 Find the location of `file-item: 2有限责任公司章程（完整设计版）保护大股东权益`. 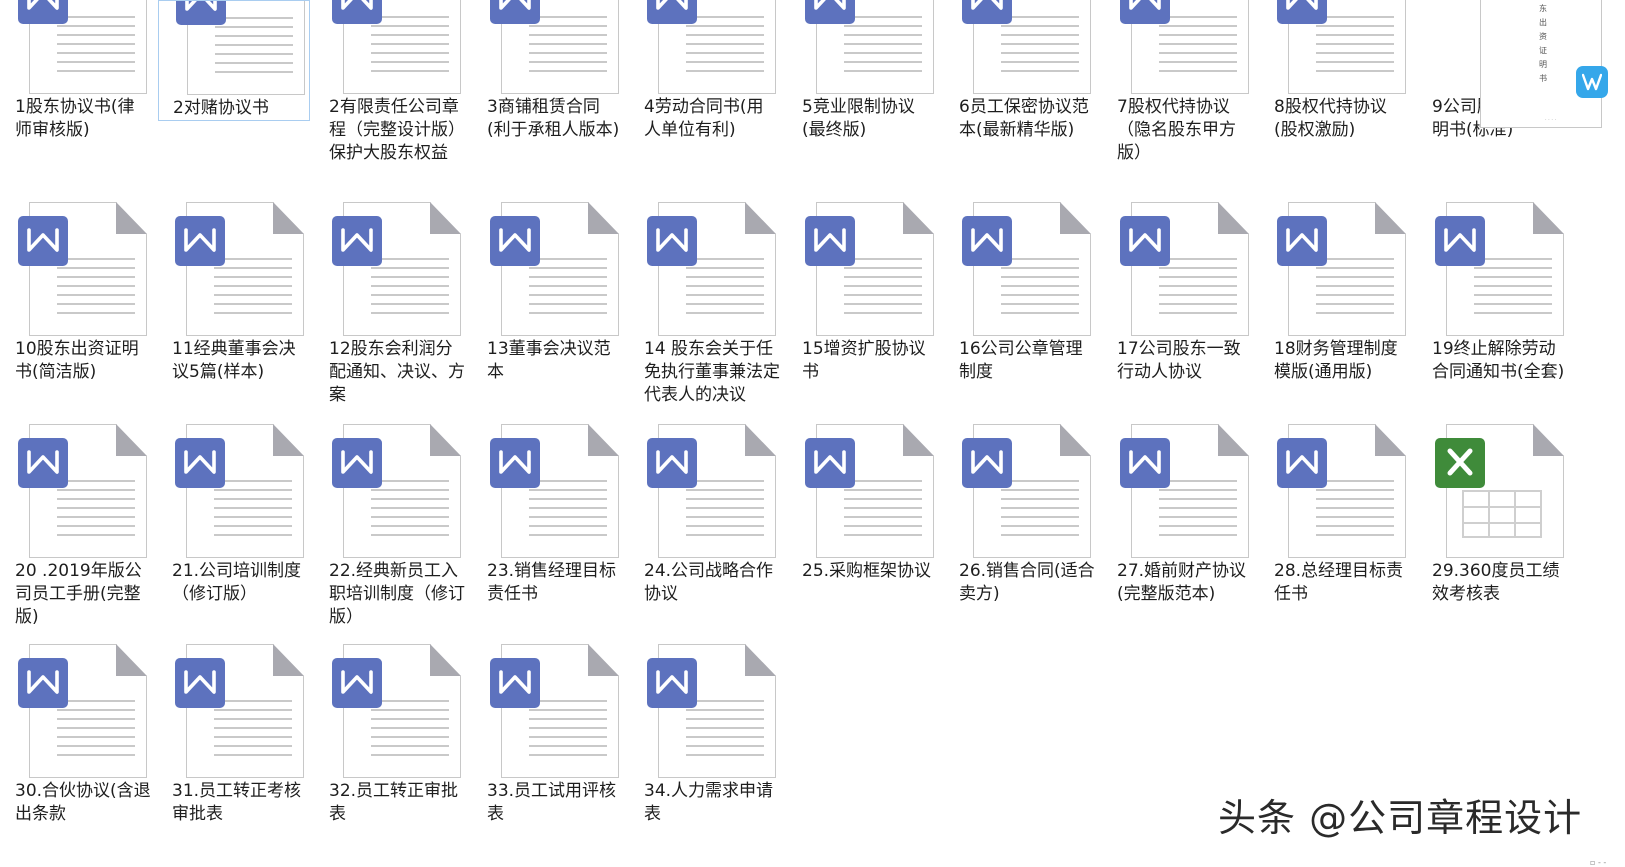

file-item: 2有限责任公司章程（完整设计版）保护大股东权益 is located at coordinates (391, 82).